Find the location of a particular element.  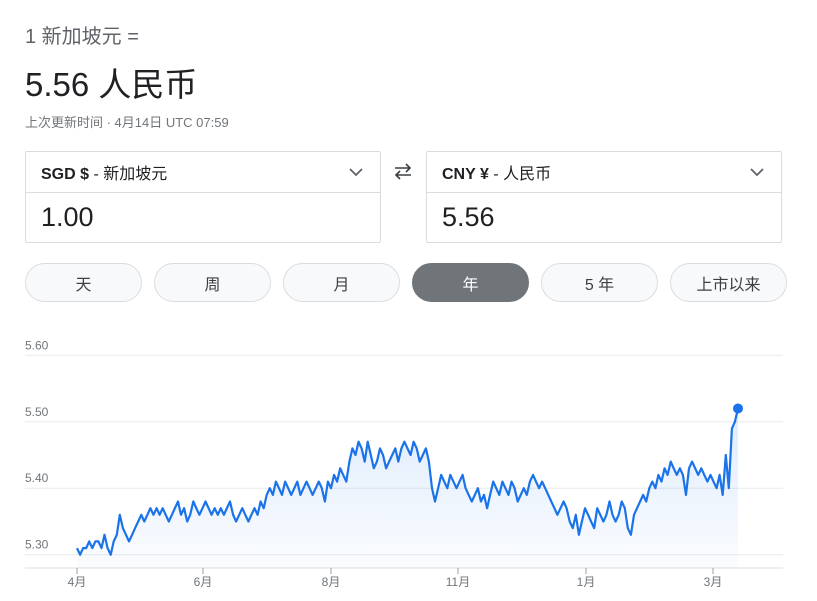

from-currency-code: SGD $ is located at coordinates (65, 174).